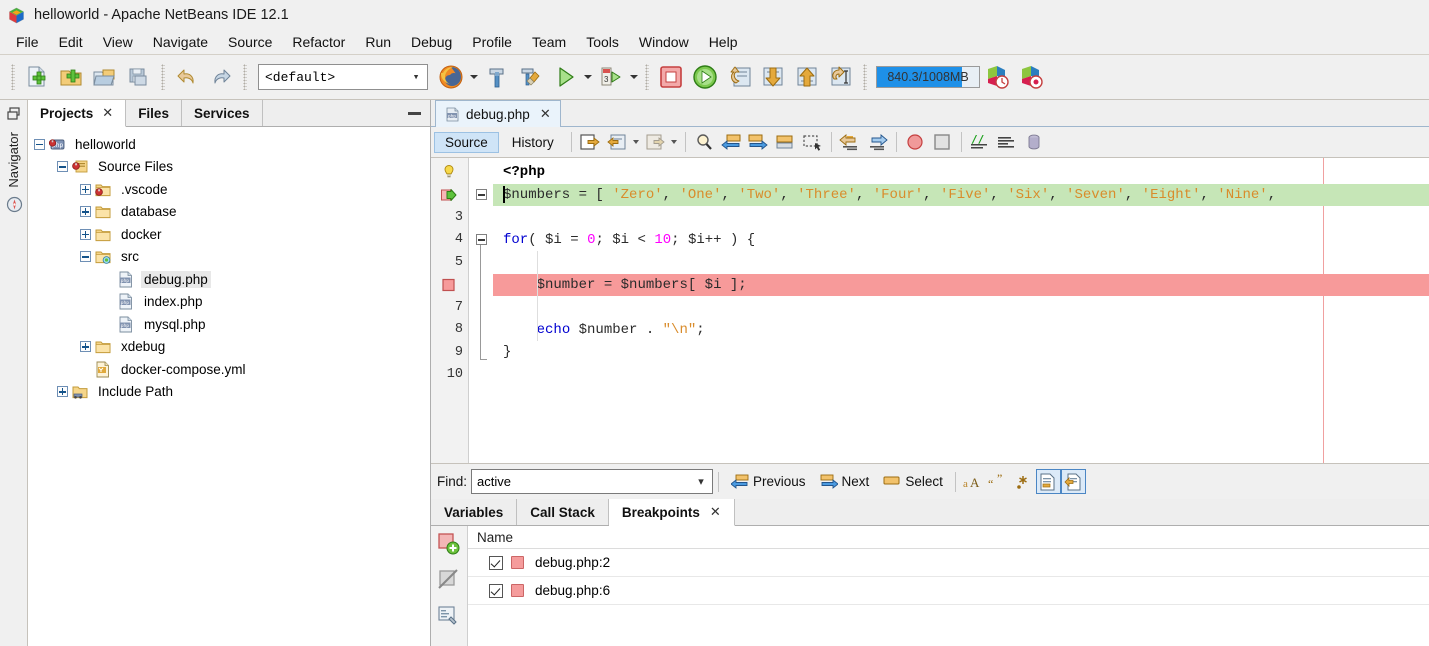 Image resolution: width=1429 pixels, height=646 pixels. What do you see at coordinates (850, 142) in the screenshot?
I see `shift-line-left-icon` at bounding box center [850, 142].